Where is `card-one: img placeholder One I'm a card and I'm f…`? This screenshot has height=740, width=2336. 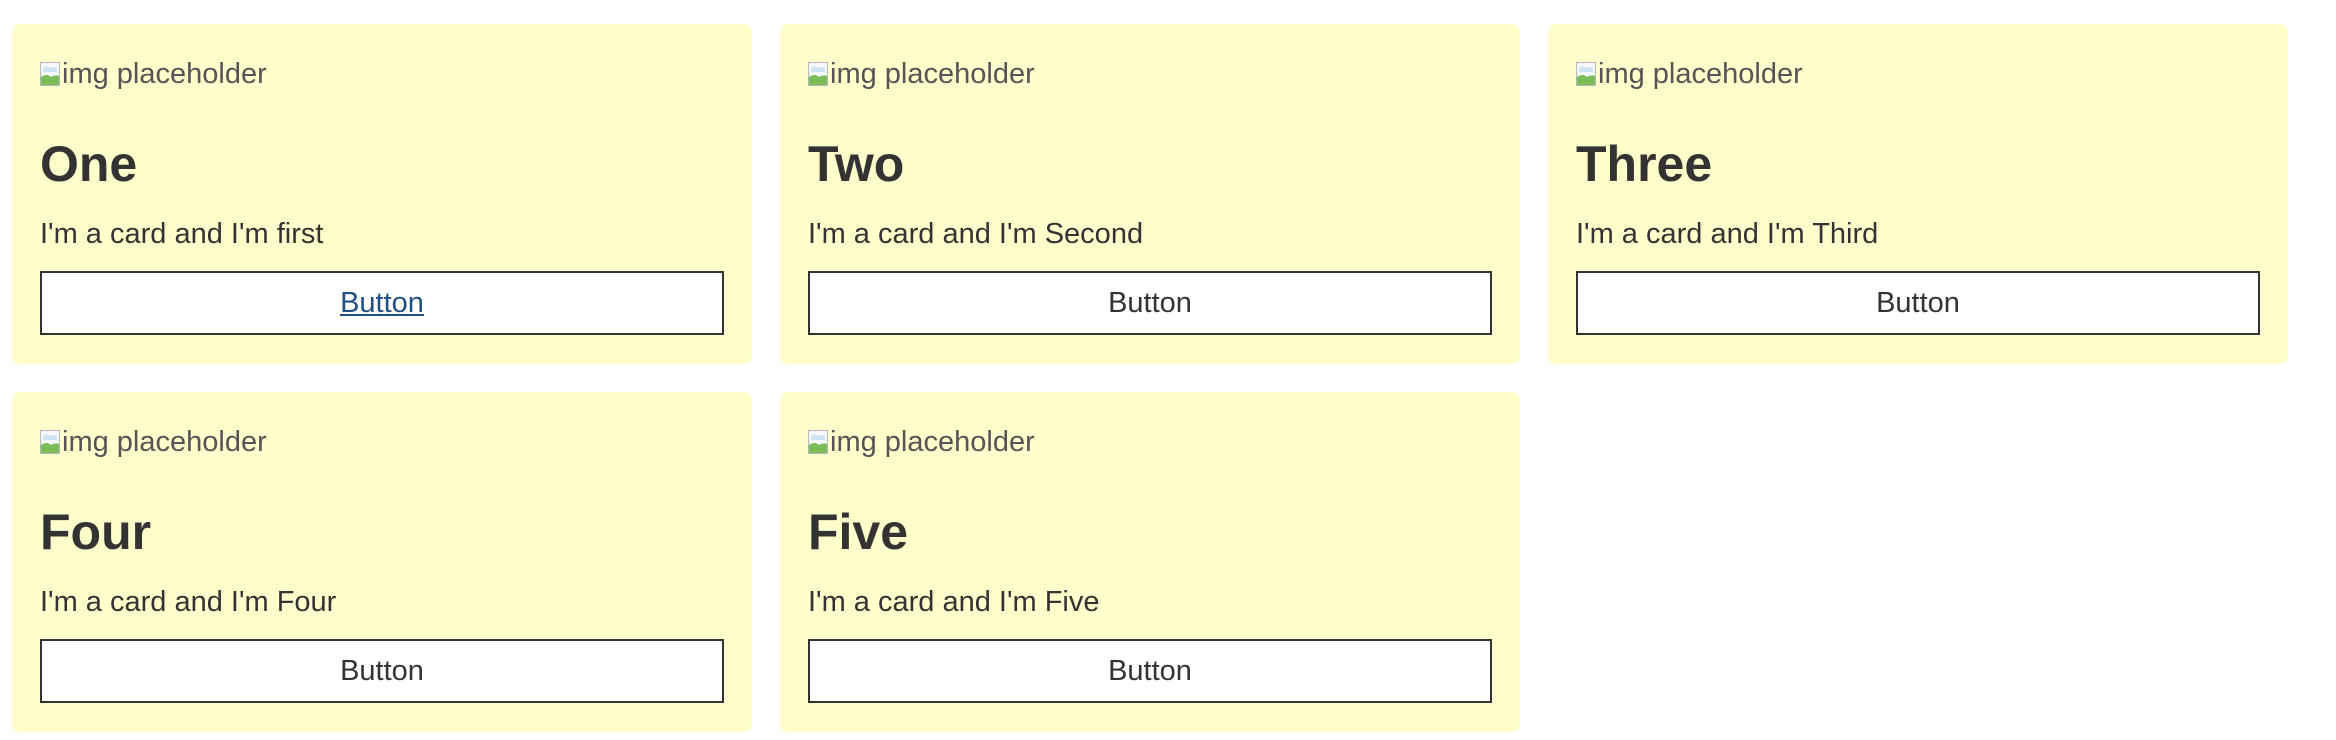 card-one: img placeholder One I'm a card and I'm f… is located at coordinates (382, 194).